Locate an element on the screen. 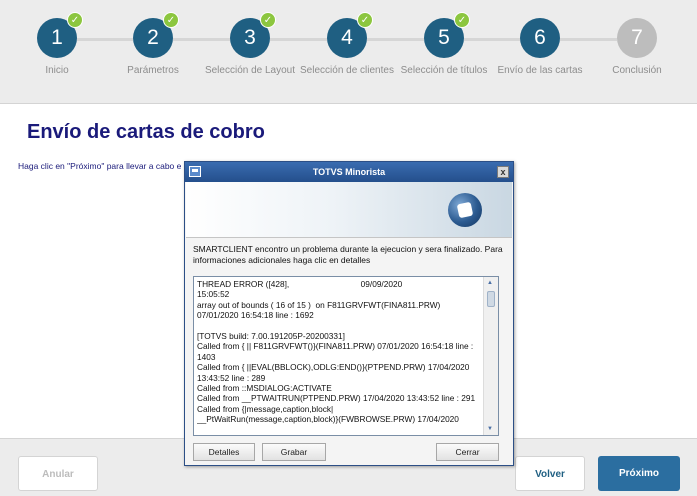 The image size is (697, 496). step-1: 1 ✓ Inicio is located at coordinates (57, 44).